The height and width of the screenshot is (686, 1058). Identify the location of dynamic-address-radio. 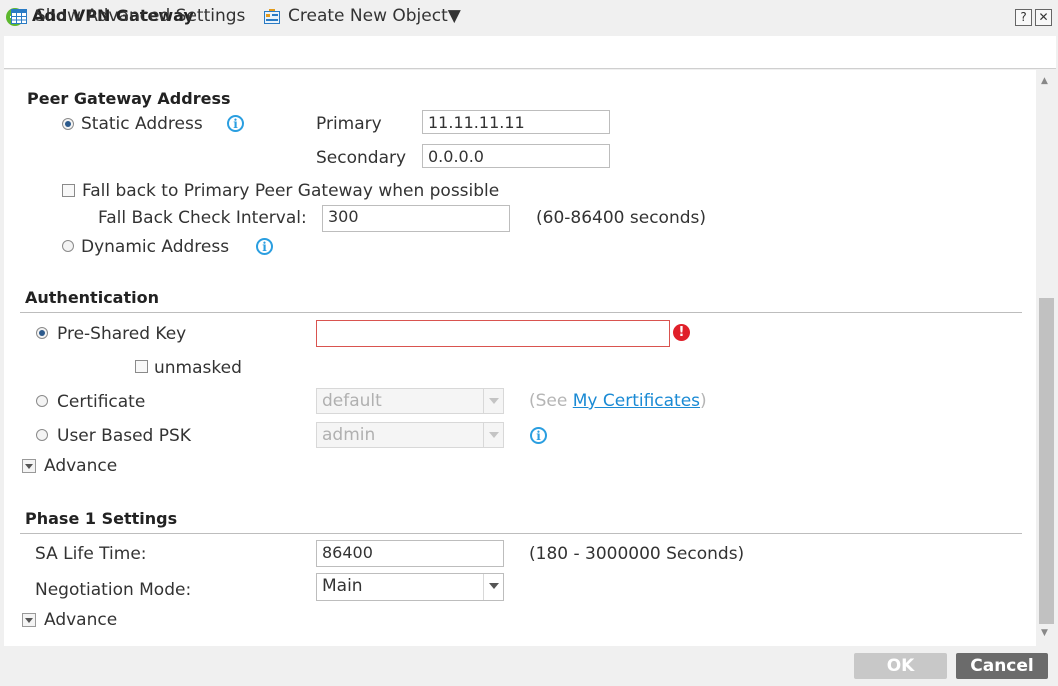
(68, 246).